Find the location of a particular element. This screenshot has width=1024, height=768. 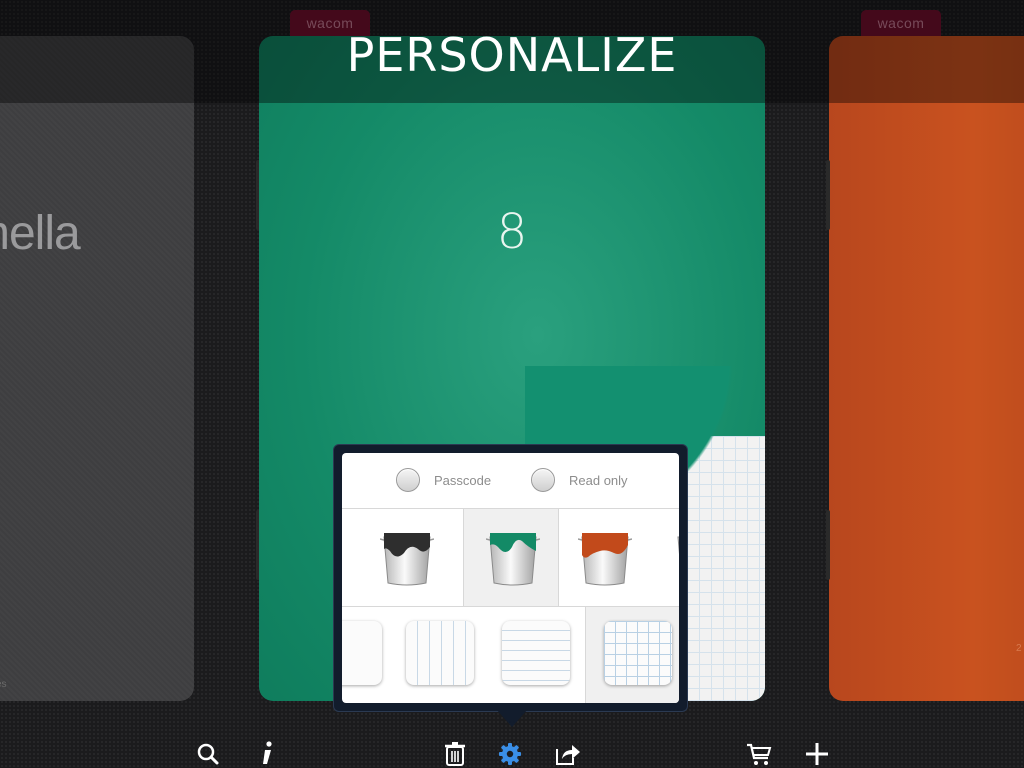

color-swatch-black is located at coordinates (405, 557).